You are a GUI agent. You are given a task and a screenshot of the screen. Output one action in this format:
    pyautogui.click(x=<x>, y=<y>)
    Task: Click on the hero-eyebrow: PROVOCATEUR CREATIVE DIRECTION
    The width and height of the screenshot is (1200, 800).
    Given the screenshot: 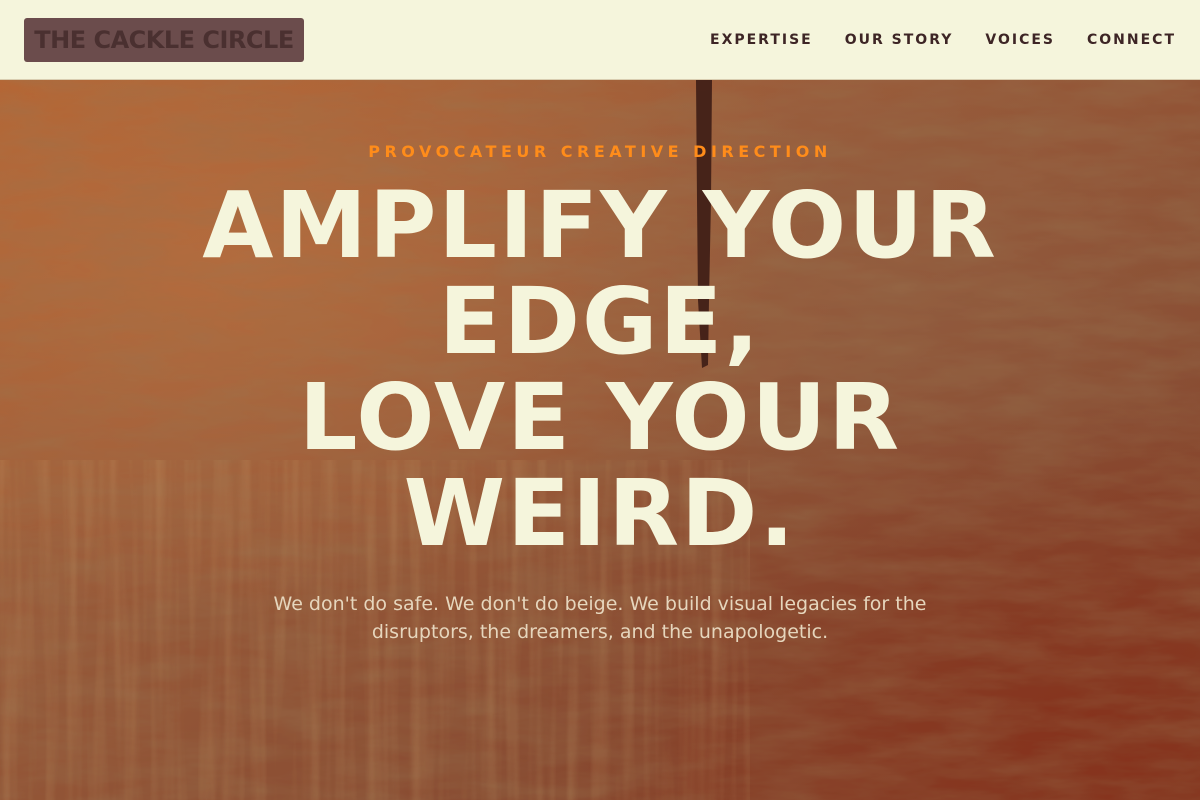 What is the action you would take?
    pyautogui.click(x=600, y=151)
    